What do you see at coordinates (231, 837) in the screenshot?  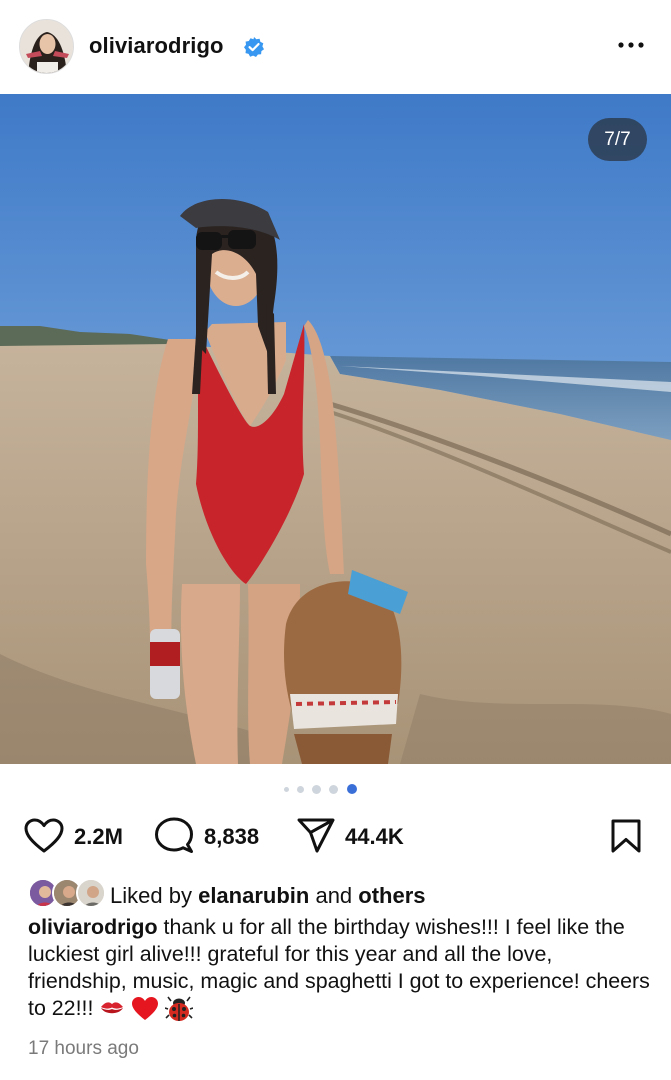 I see `comment-count: 8,838` at bounding box center [231, 837].